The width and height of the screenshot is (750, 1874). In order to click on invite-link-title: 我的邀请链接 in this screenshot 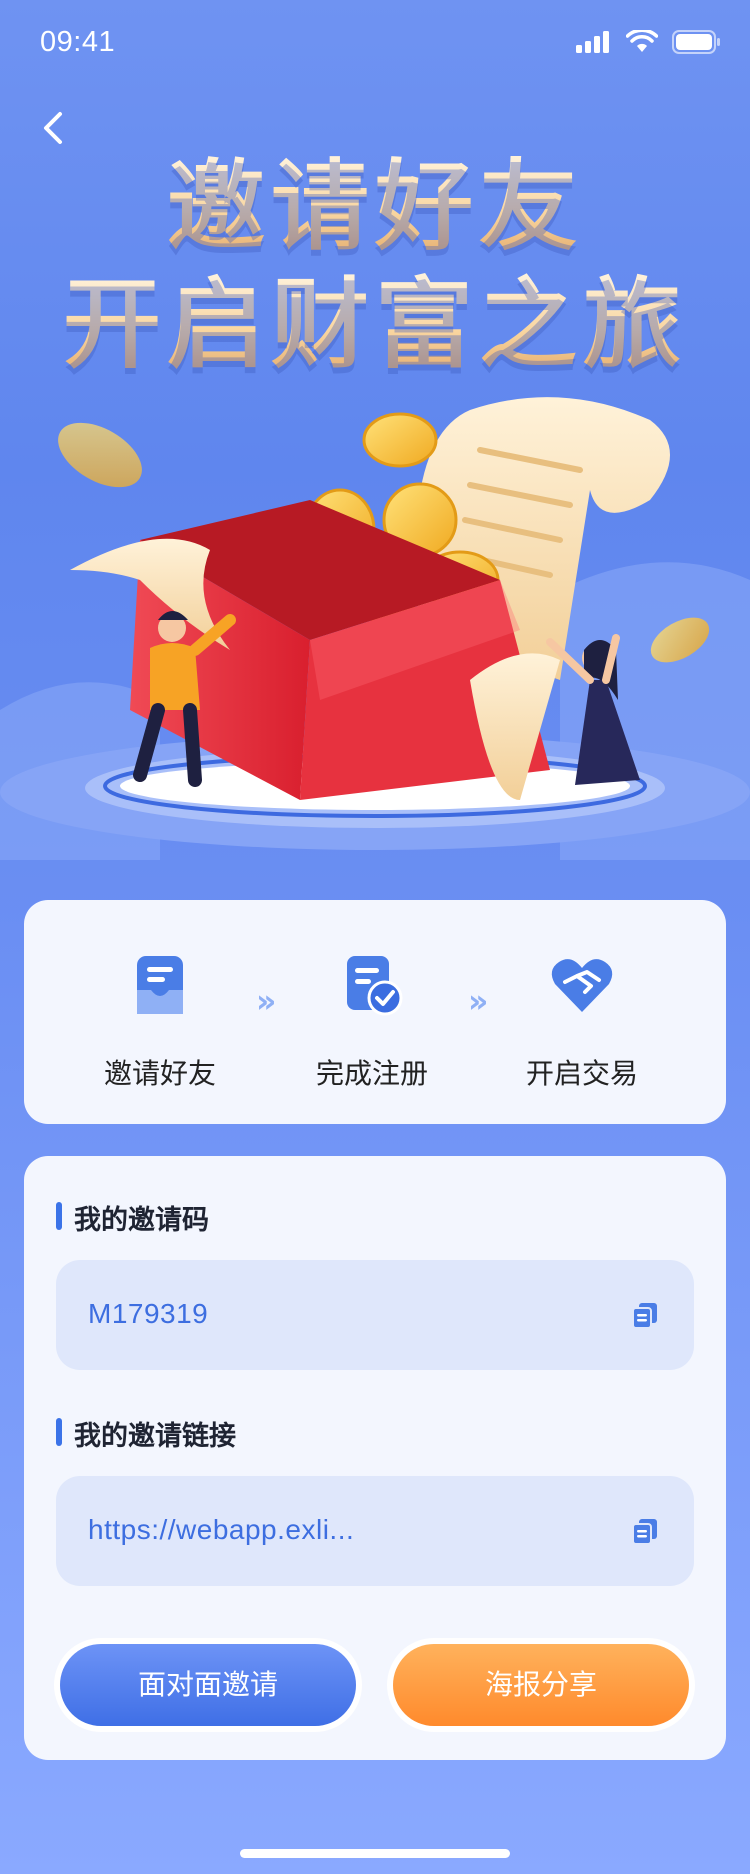, I will do `click(146, 1433)`.